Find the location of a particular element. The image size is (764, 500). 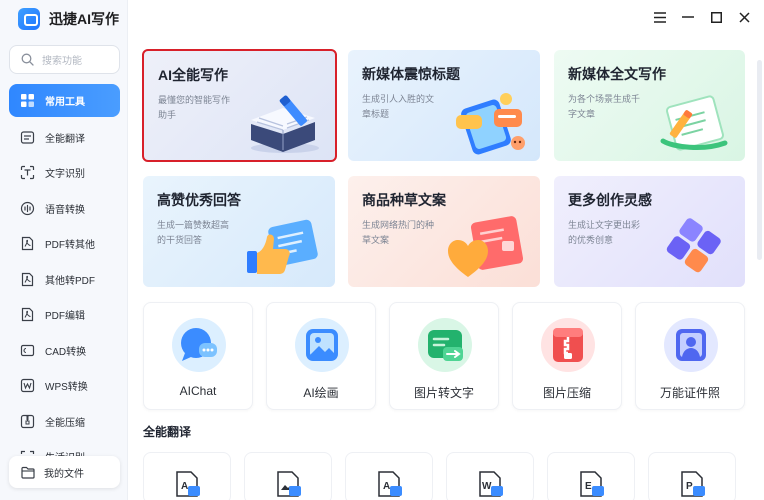

card-desc: 生成引人入胜的文章标题 is located at coordinates (398, 106).